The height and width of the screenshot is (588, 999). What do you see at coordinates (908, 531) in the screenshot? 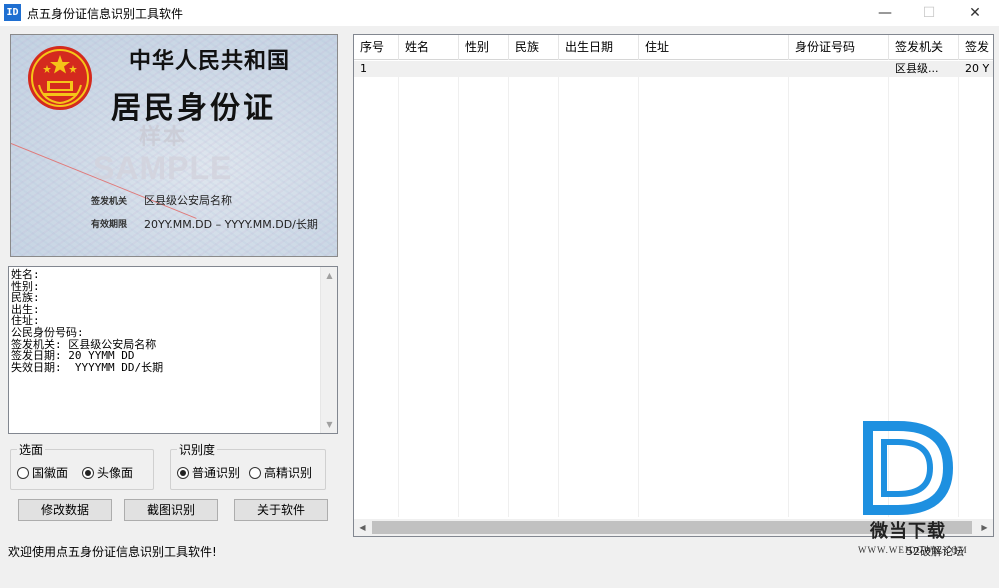
I see `logo-text-cn: 微当下载` at bounding box center [908, 531].